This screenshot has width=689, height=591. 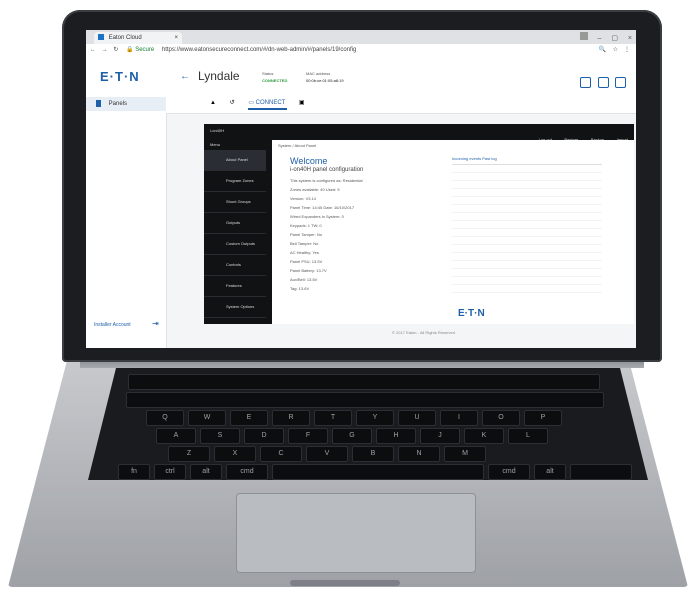 What do you see at coordinates (396, 436) in the screenshot?
I see `key-h: H` at bounding box center [396, 436].